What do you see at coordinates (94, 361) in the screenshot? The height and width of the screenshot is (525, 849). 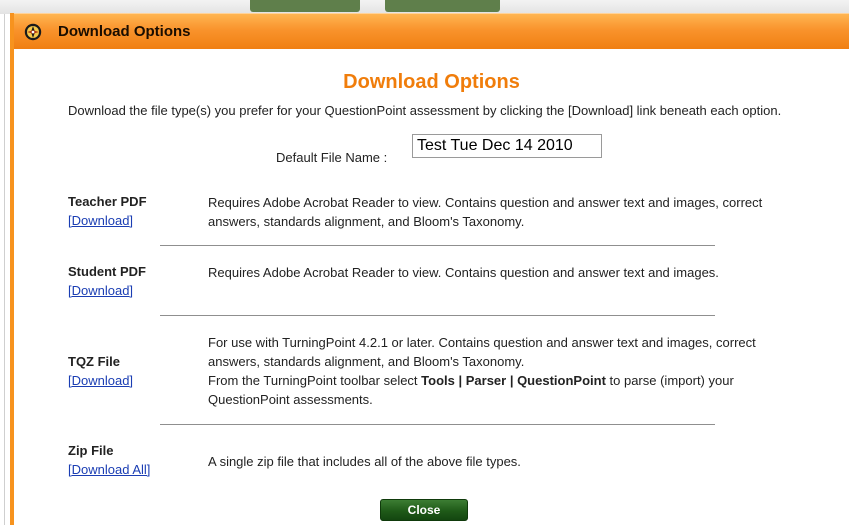 I see `tqz-file-label: TQZ File` at bounding box center [94, 361].